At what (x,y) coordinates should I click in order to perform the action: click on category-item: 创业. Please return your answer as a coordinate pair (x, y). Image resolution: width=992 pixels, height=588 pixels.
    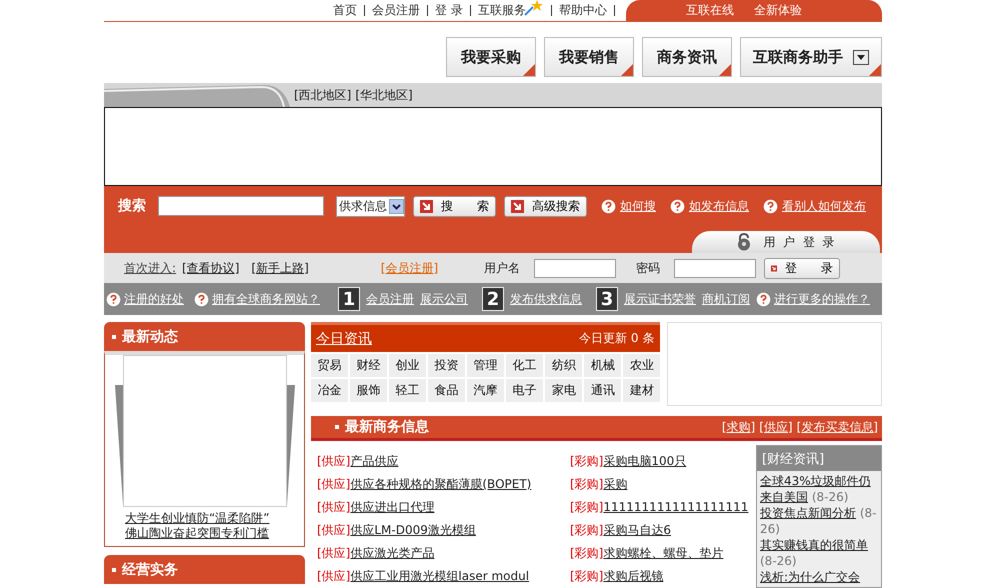
    Looking at the image, I should click on (407, 365).